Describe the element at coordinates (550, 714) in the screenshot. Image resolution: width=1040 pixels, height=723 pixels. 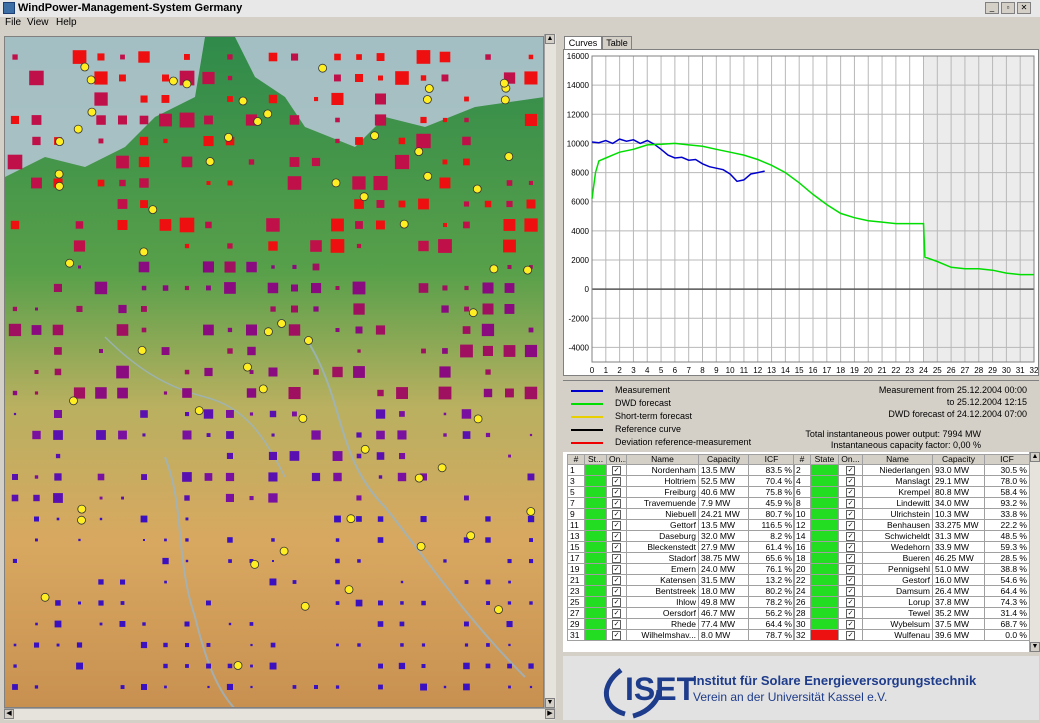
I see `scroll-right-icon: ▶` at that location.